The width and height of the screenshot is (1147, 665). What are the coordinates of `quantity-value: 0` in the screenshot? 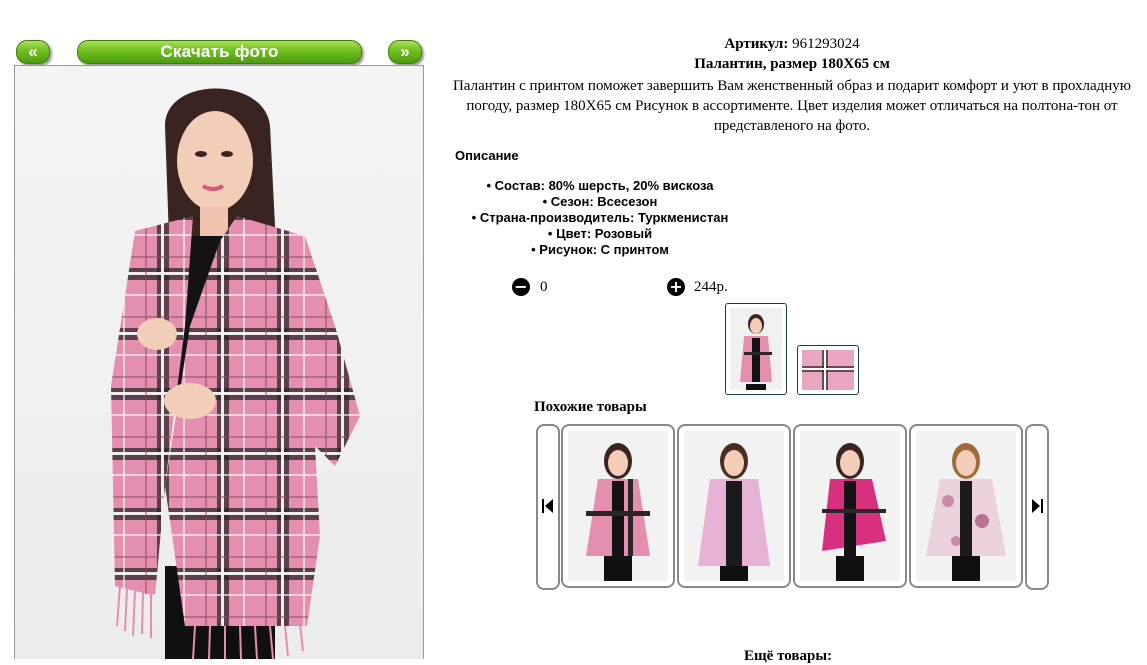 It's located at (544, 287).